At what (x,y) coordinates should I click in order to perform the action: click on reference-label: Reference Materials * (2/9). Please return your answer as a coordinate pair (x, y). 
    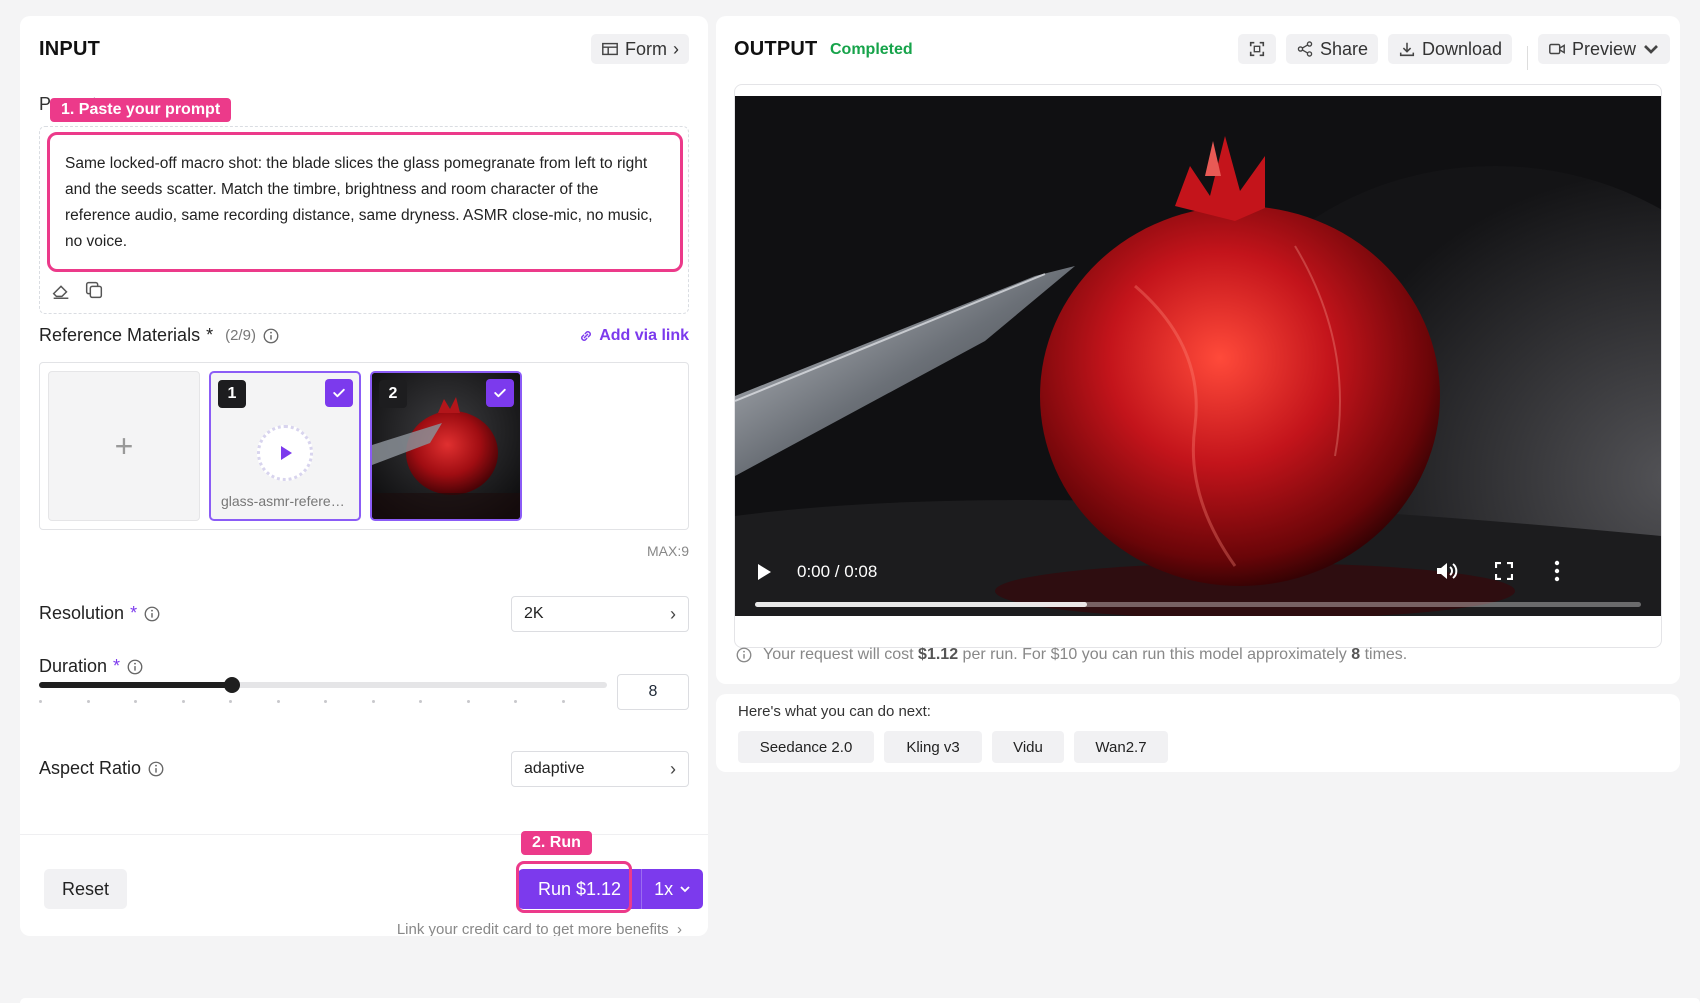
    Looking at the image, I should click on (159, 335).